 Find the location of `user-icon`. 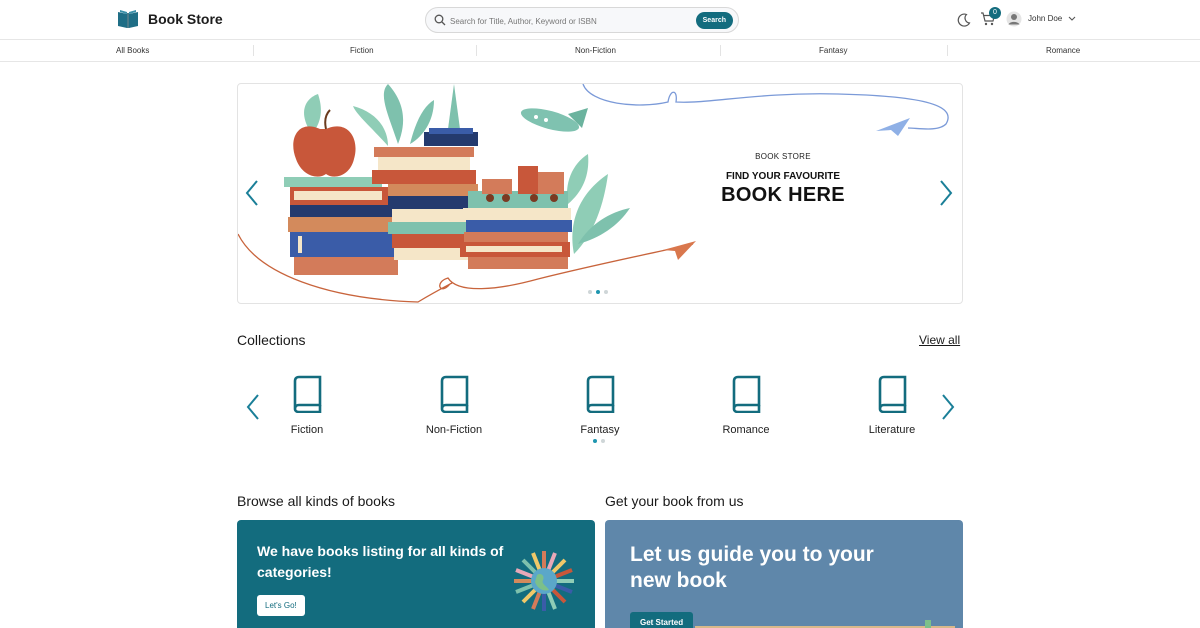

user-icon is located at coordinates (1014, 18).